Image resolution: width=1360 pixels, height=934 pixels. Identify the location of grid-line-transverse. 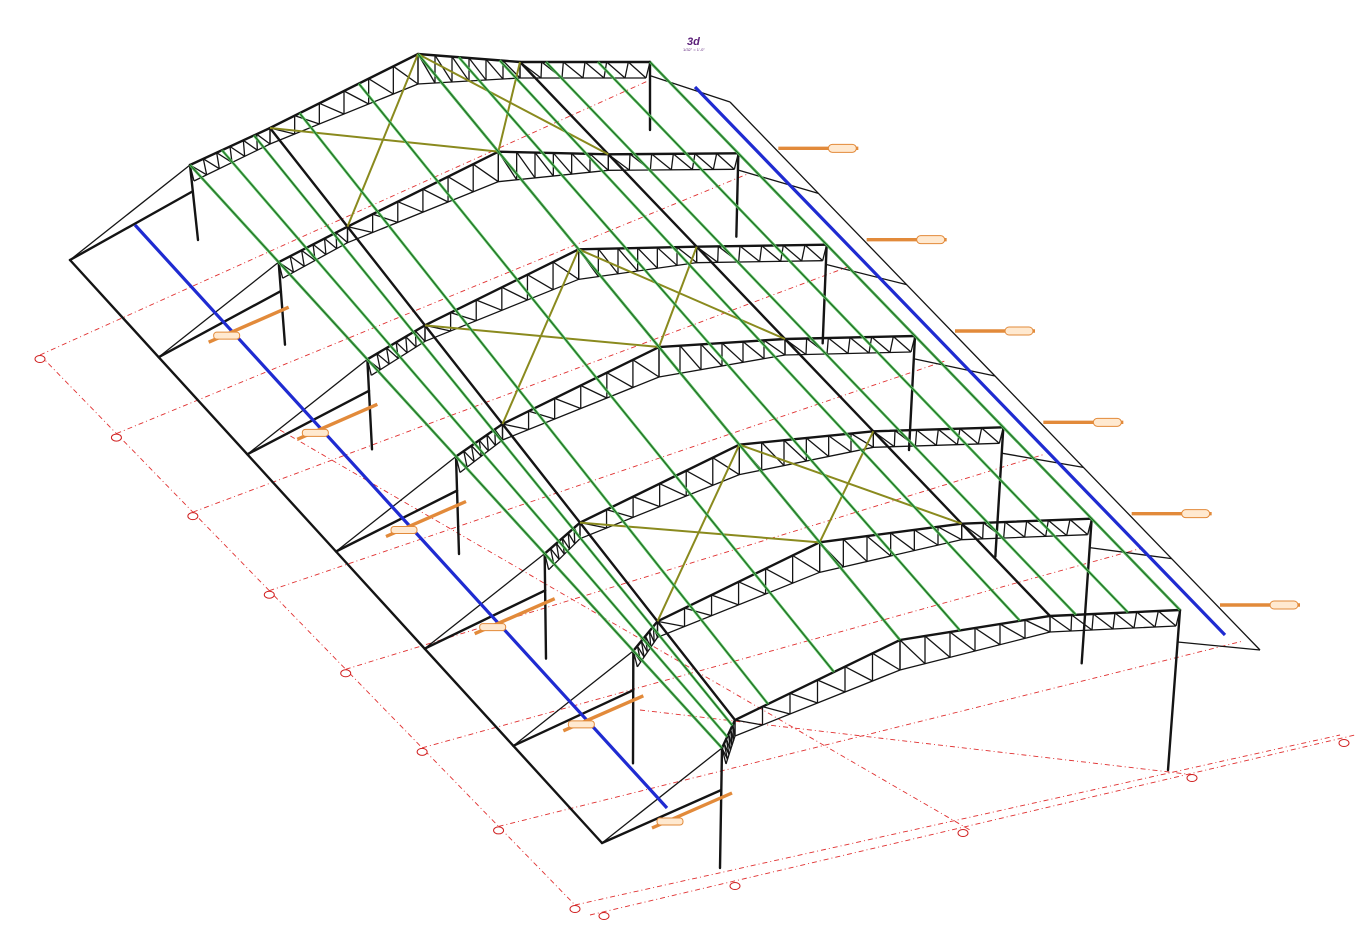
(957, 820).